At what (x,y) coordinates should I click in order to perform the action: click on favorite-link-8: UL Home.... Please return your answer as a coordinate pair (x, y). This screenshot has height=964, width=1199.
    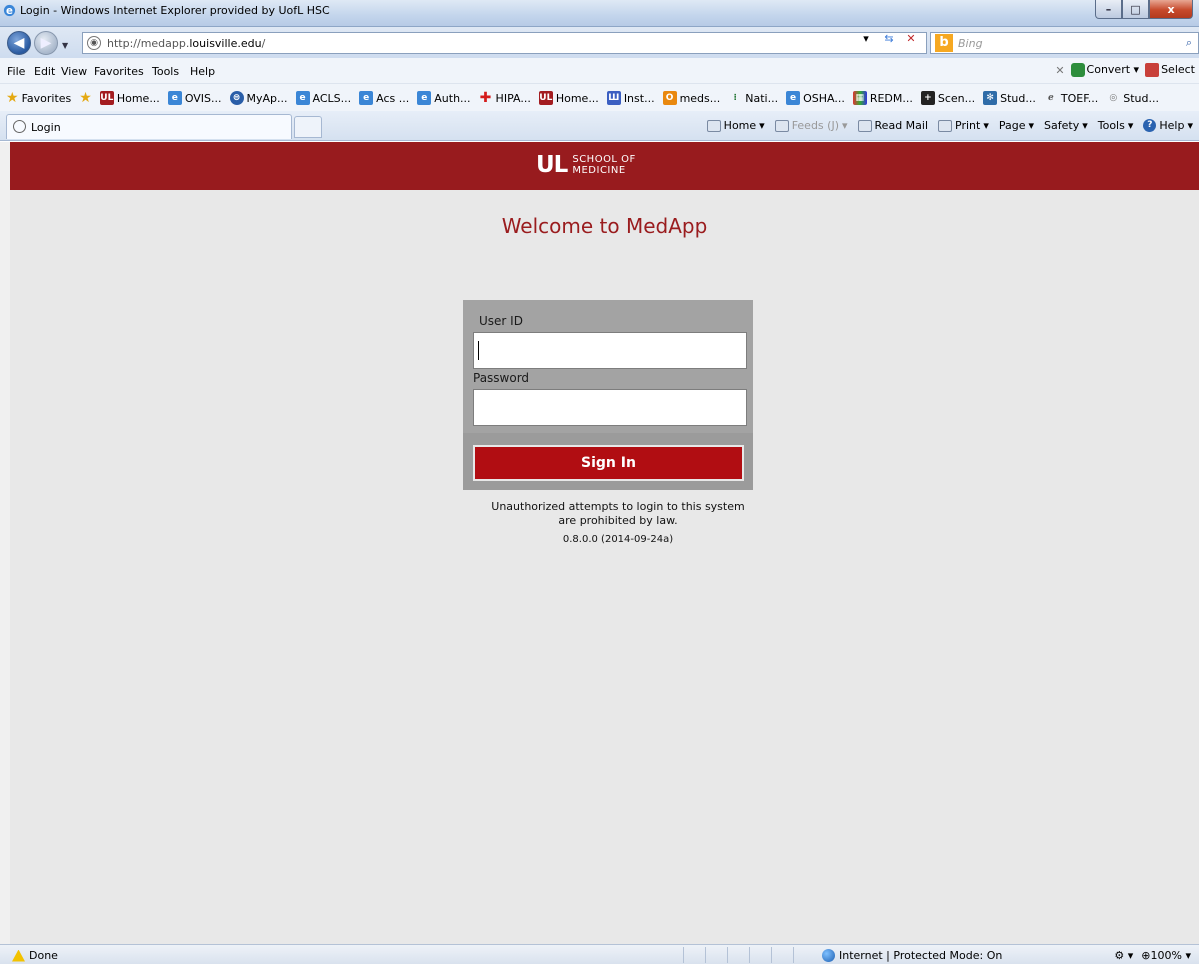
    Looking at the image, I should click on (568, 98).